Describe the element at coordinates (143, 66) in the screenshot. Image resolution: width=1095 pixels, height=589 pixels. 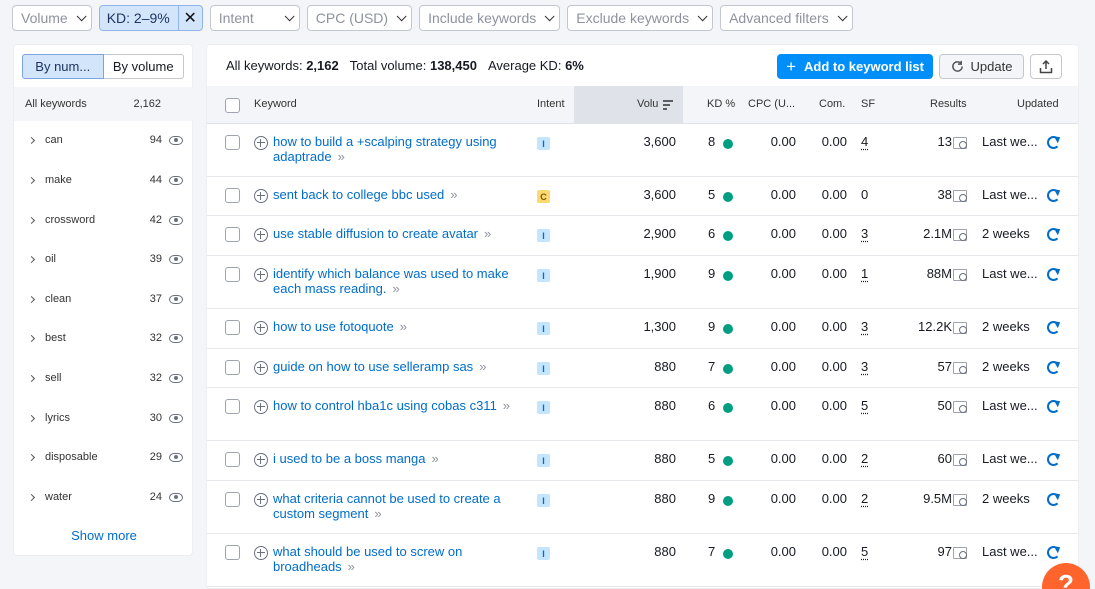
I see `by-volume-toggle: By volume` at that location.